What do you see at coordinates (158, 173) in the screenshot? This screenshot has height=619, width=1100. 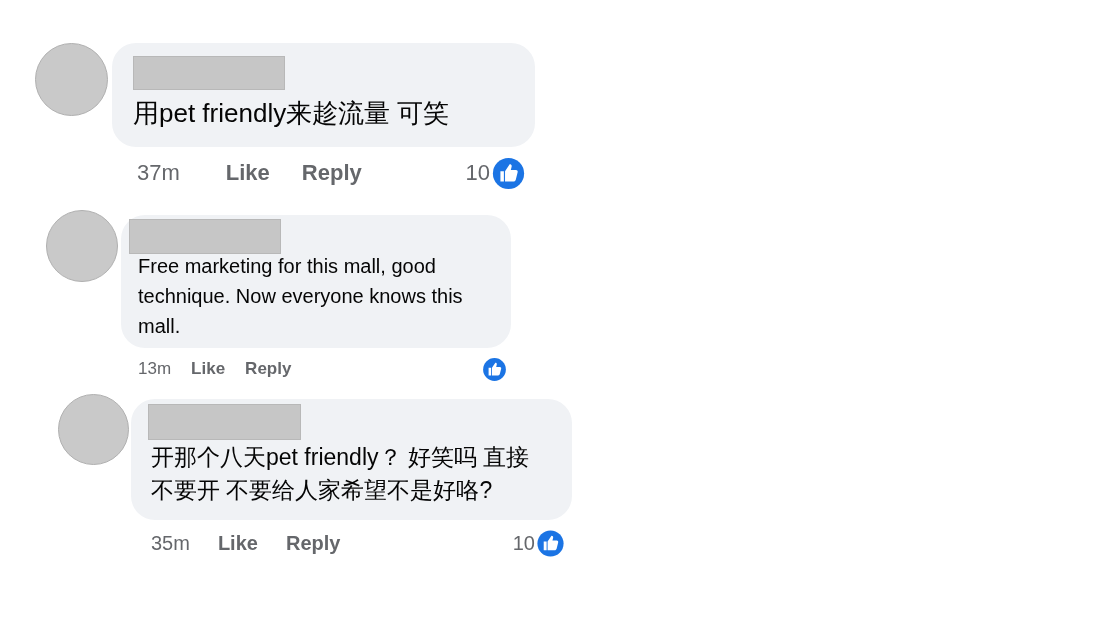 I see `comment-time: 37m` at bounding box center [158, 173].